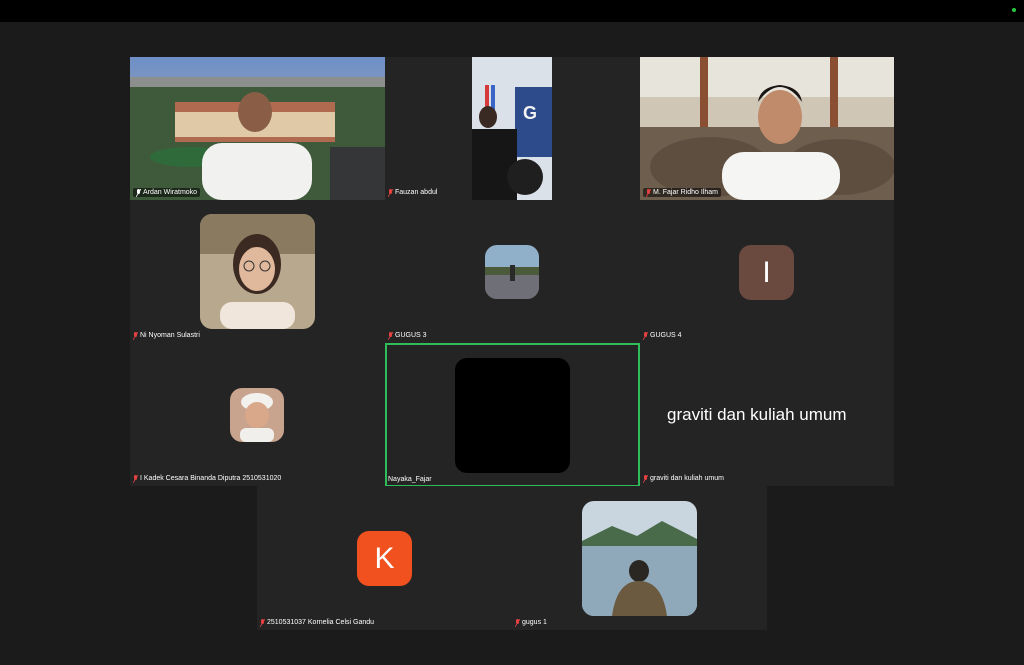 Image resolution: width=1024 pixels, height=665 pixels. What do you see at coordinates (407, 335) in the screenshot?
I see `participant-name-label: GUGUS 3` at bounding box center [407, 335].